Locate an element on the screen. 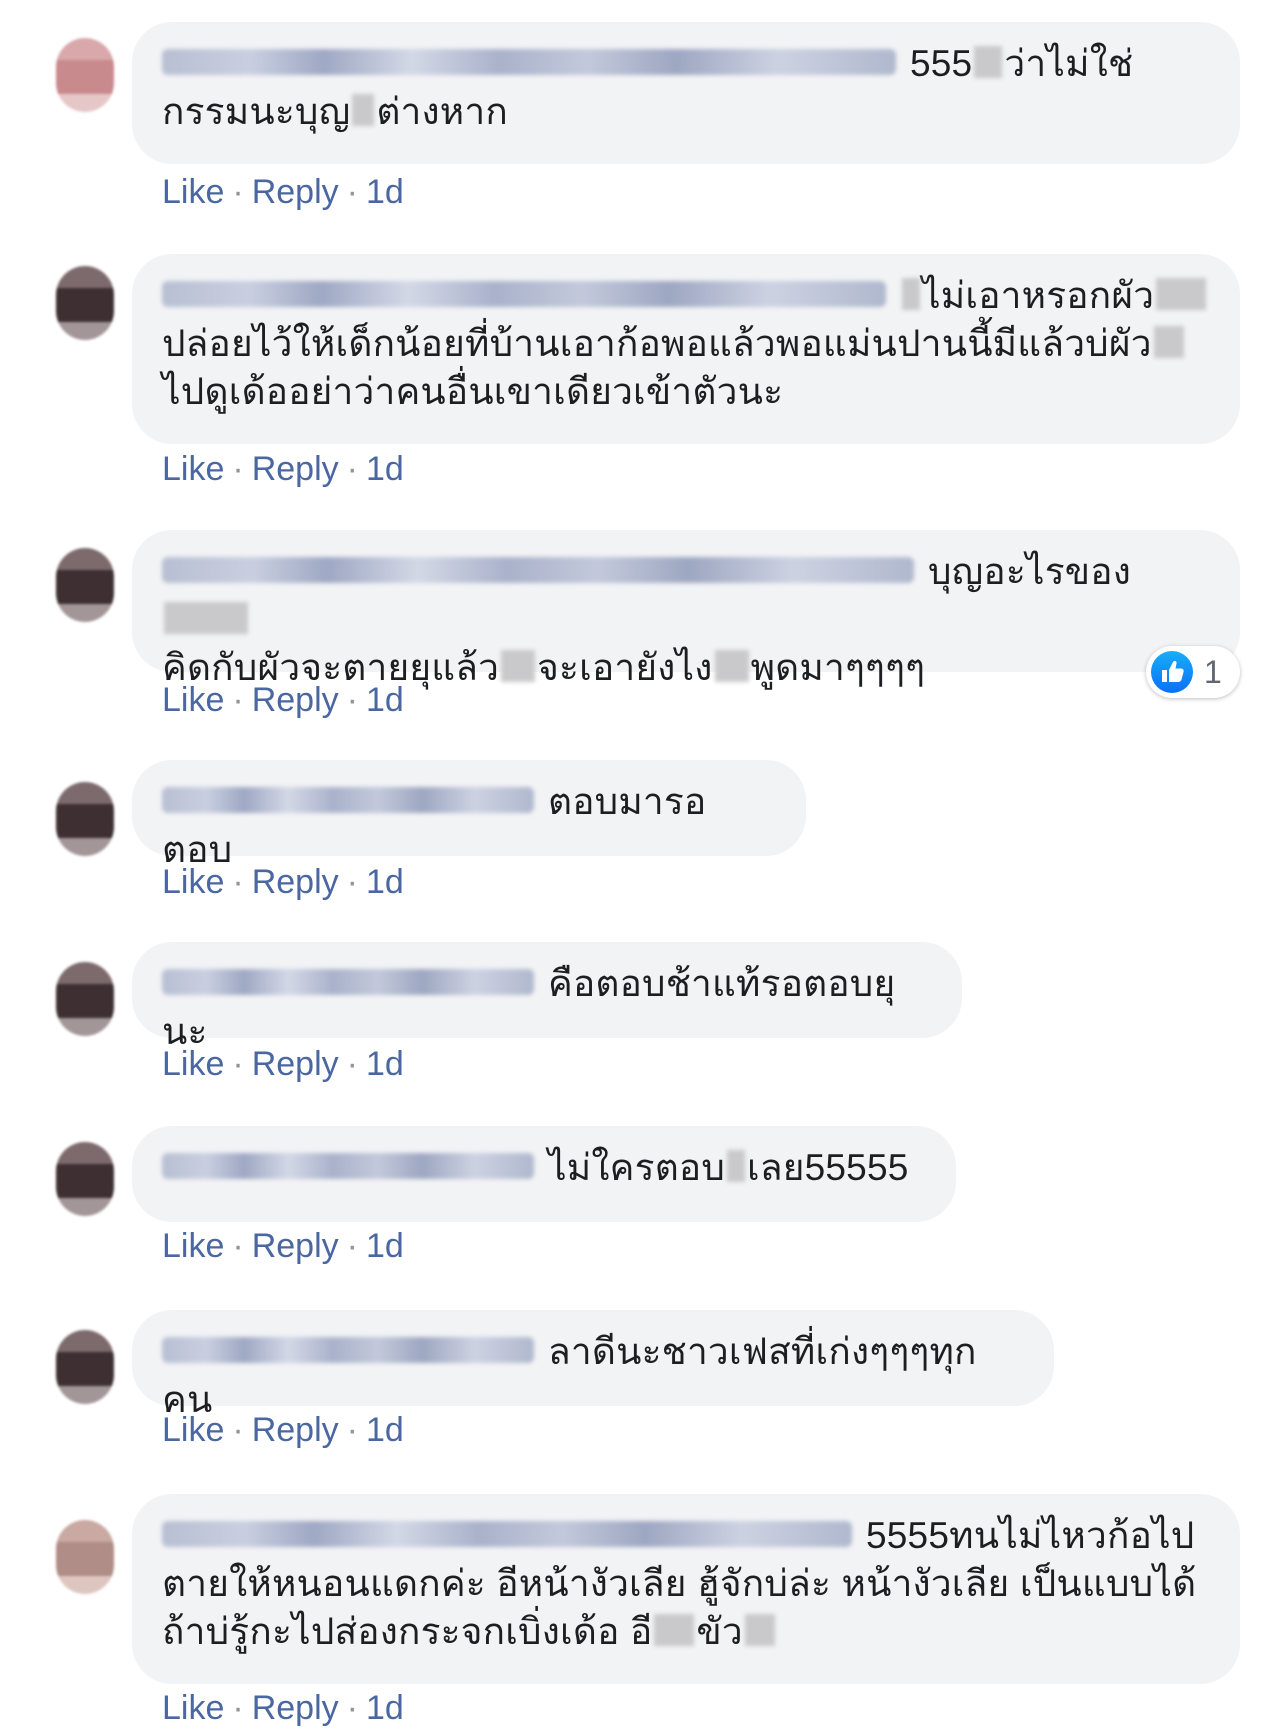  reaction-count: 1 is located at coordinates (1213, 672).